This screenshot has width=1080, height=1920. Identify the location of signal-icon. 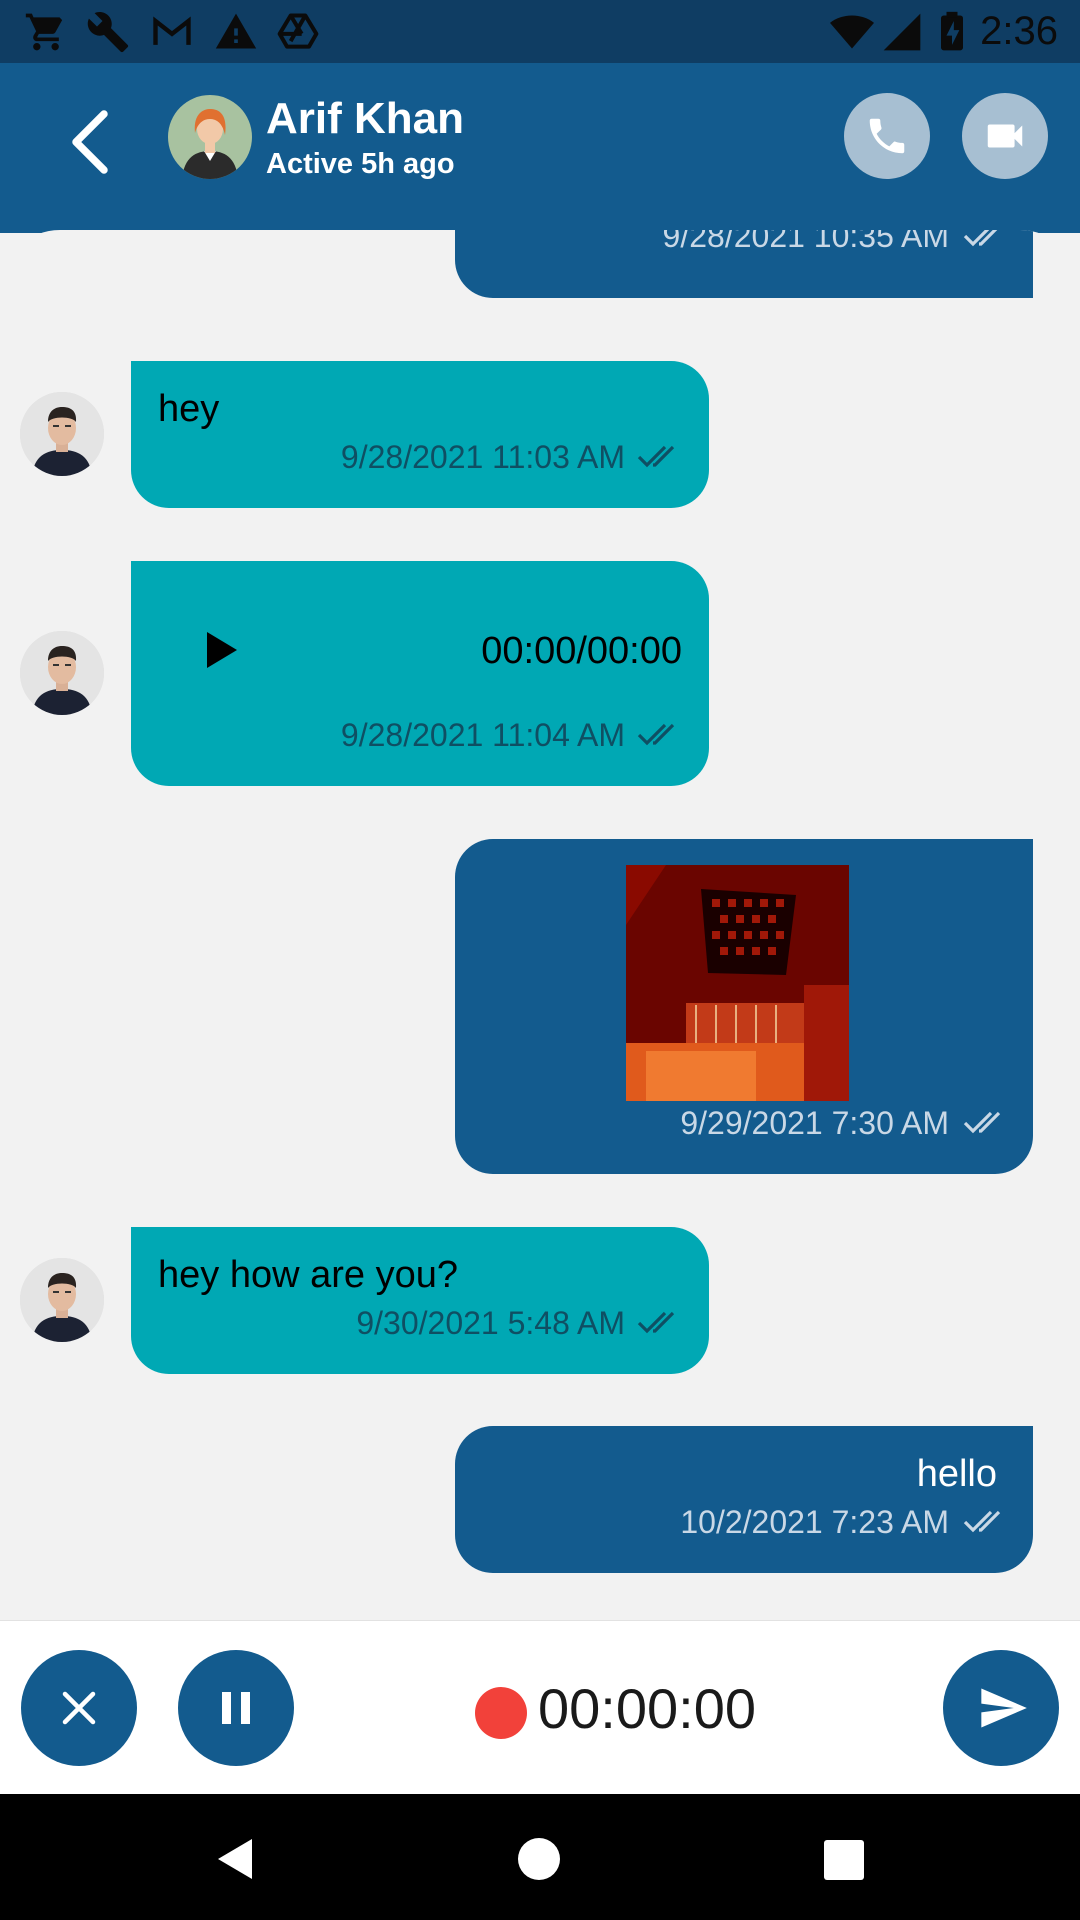
(902, 32).